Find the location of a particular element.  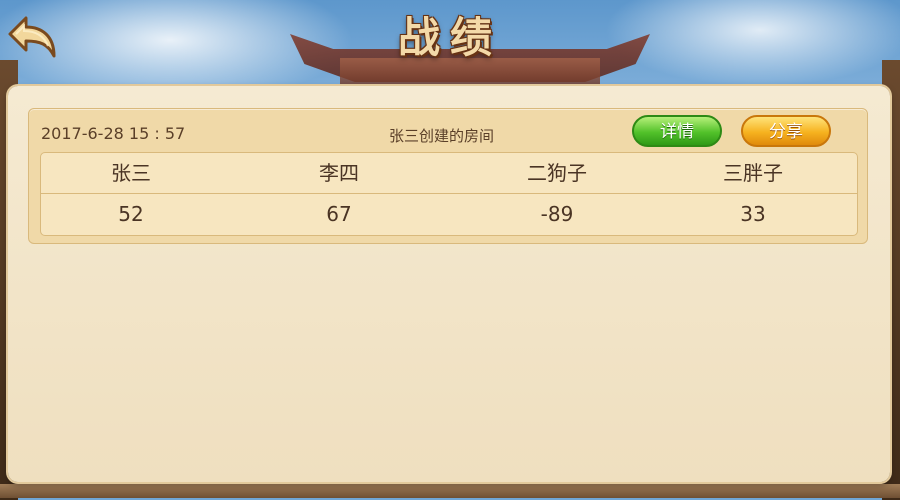

player-score: 52 is located at coordinates (131, 214).